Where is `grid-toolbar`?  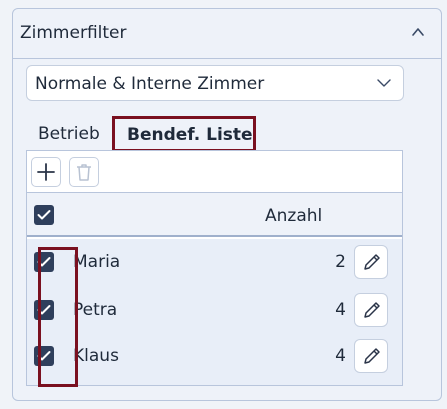 grid-toolbar is located at coordinates (214, 172).